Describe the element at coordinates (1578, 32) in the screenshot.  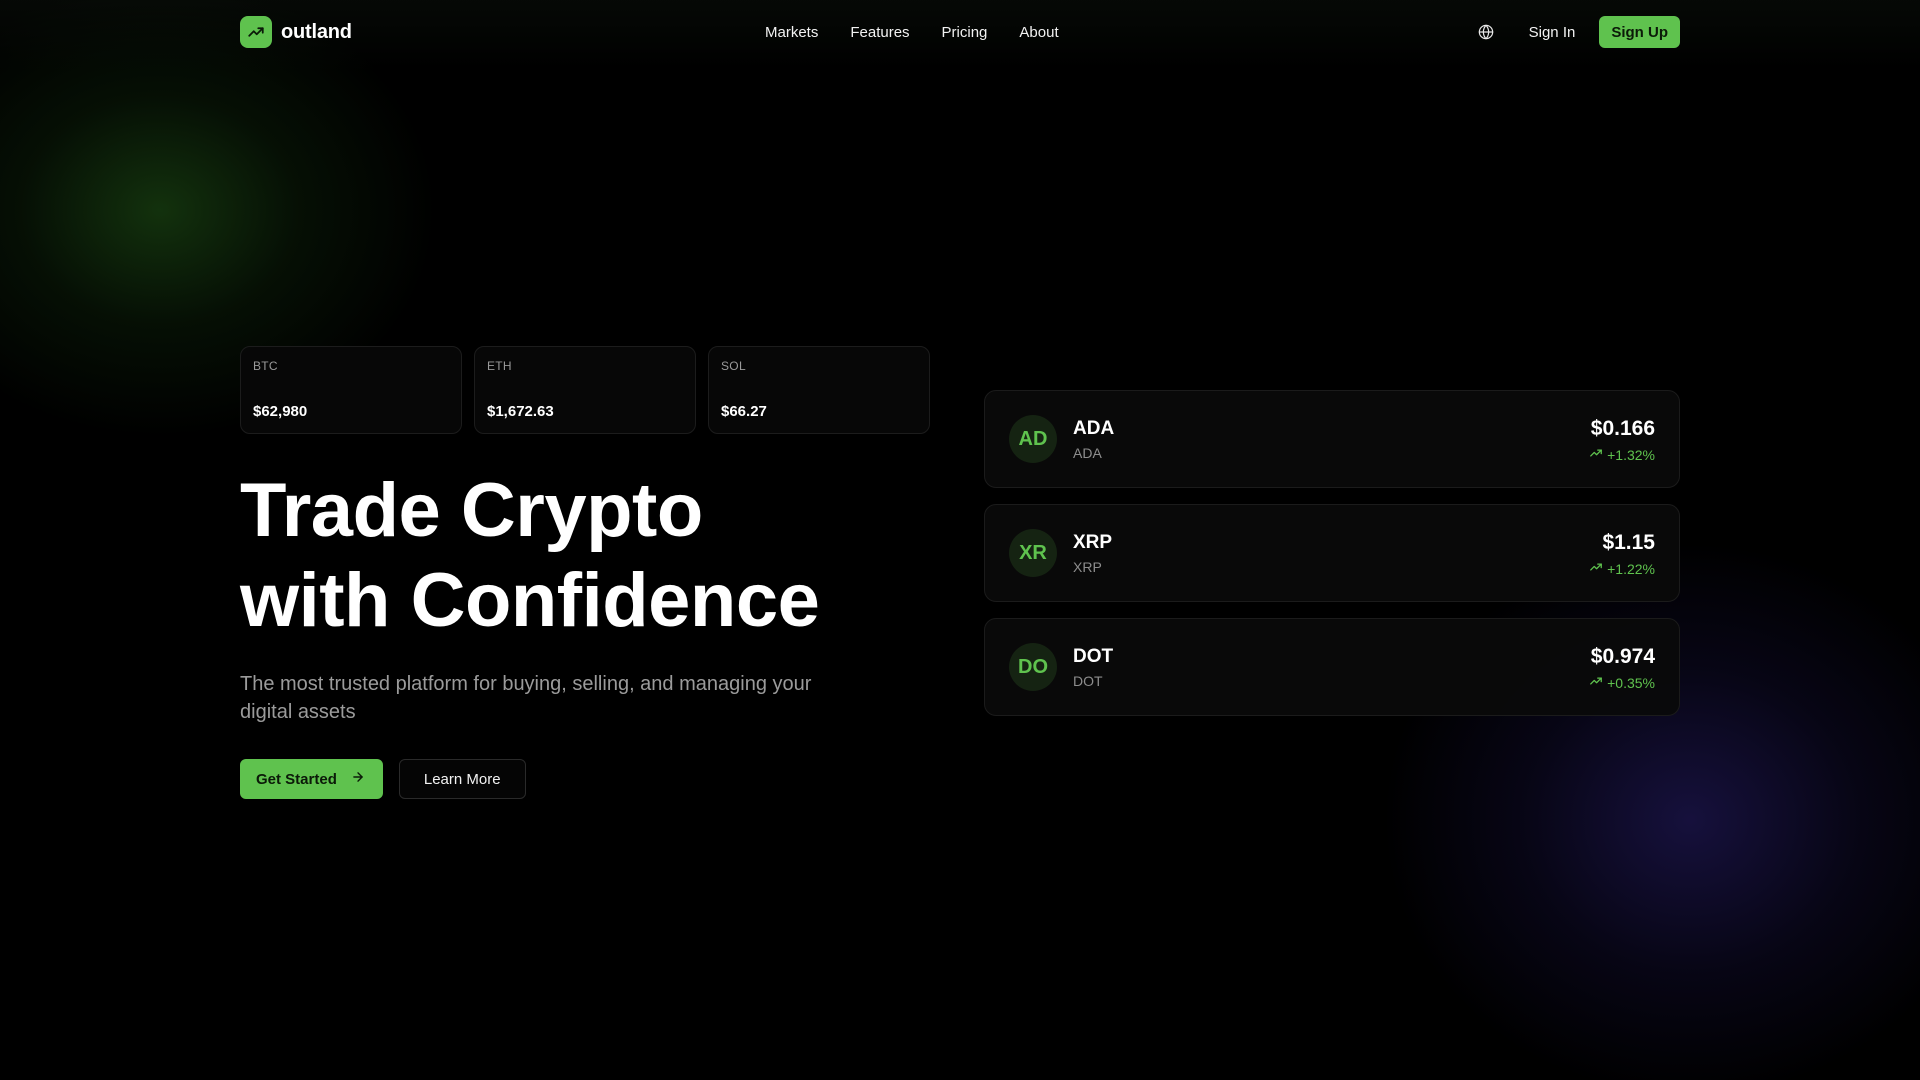
I see `nav-actions: Sign In Sign Up` at that location.